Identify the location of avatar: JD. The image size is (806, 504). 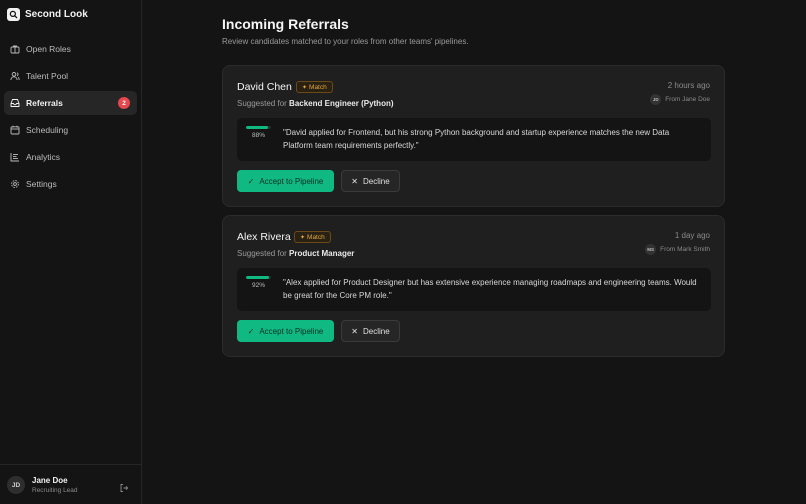
(16, 485).